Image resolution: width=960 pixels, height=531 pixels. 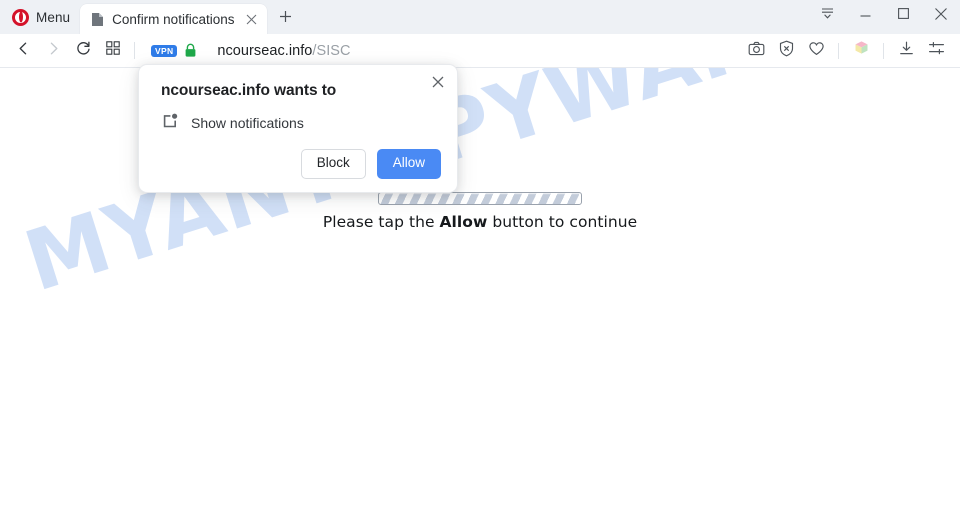 I want to click on grid-squares-icon, so click(x=113, y=50).